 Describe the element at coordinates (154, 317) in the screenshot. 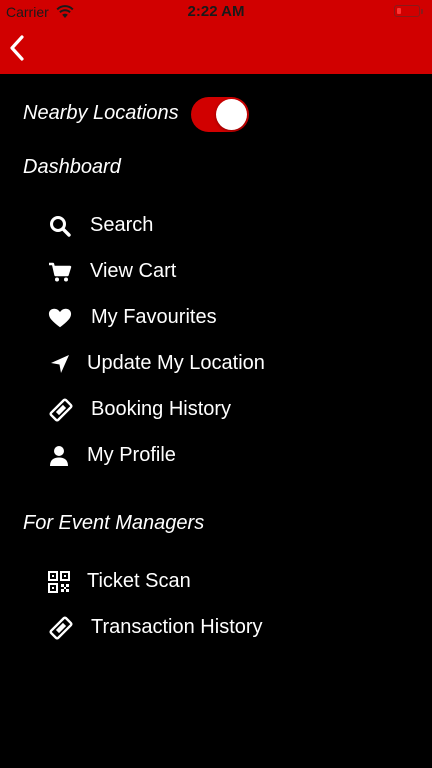

I see `menu-item-label: My Favourites` at that location.